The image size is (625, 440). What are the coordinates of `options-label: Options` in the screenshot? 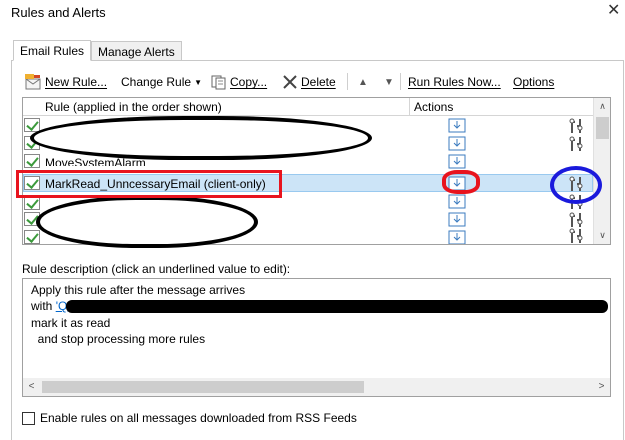 It's located at (534, 82).